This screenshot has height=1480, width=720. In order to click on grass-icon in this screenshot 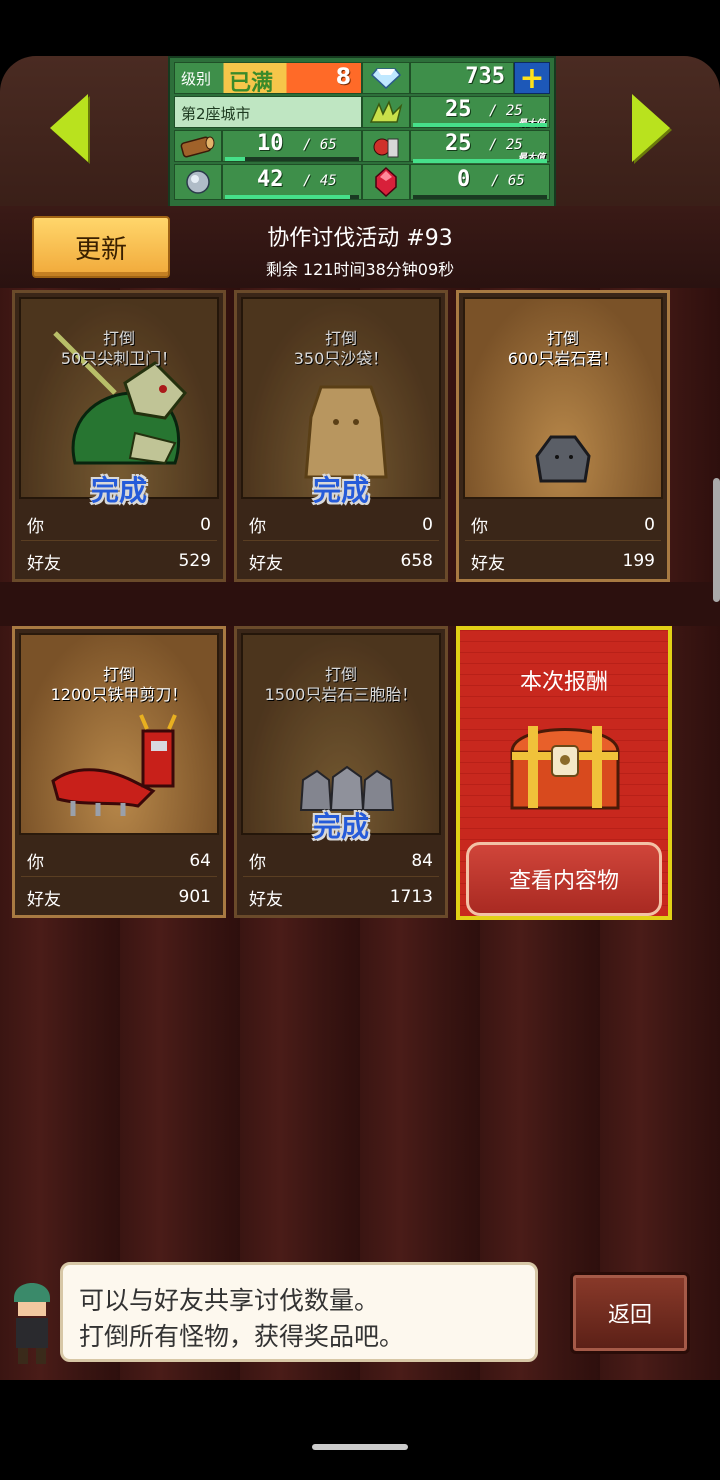, I will do `click(386, 112)`.